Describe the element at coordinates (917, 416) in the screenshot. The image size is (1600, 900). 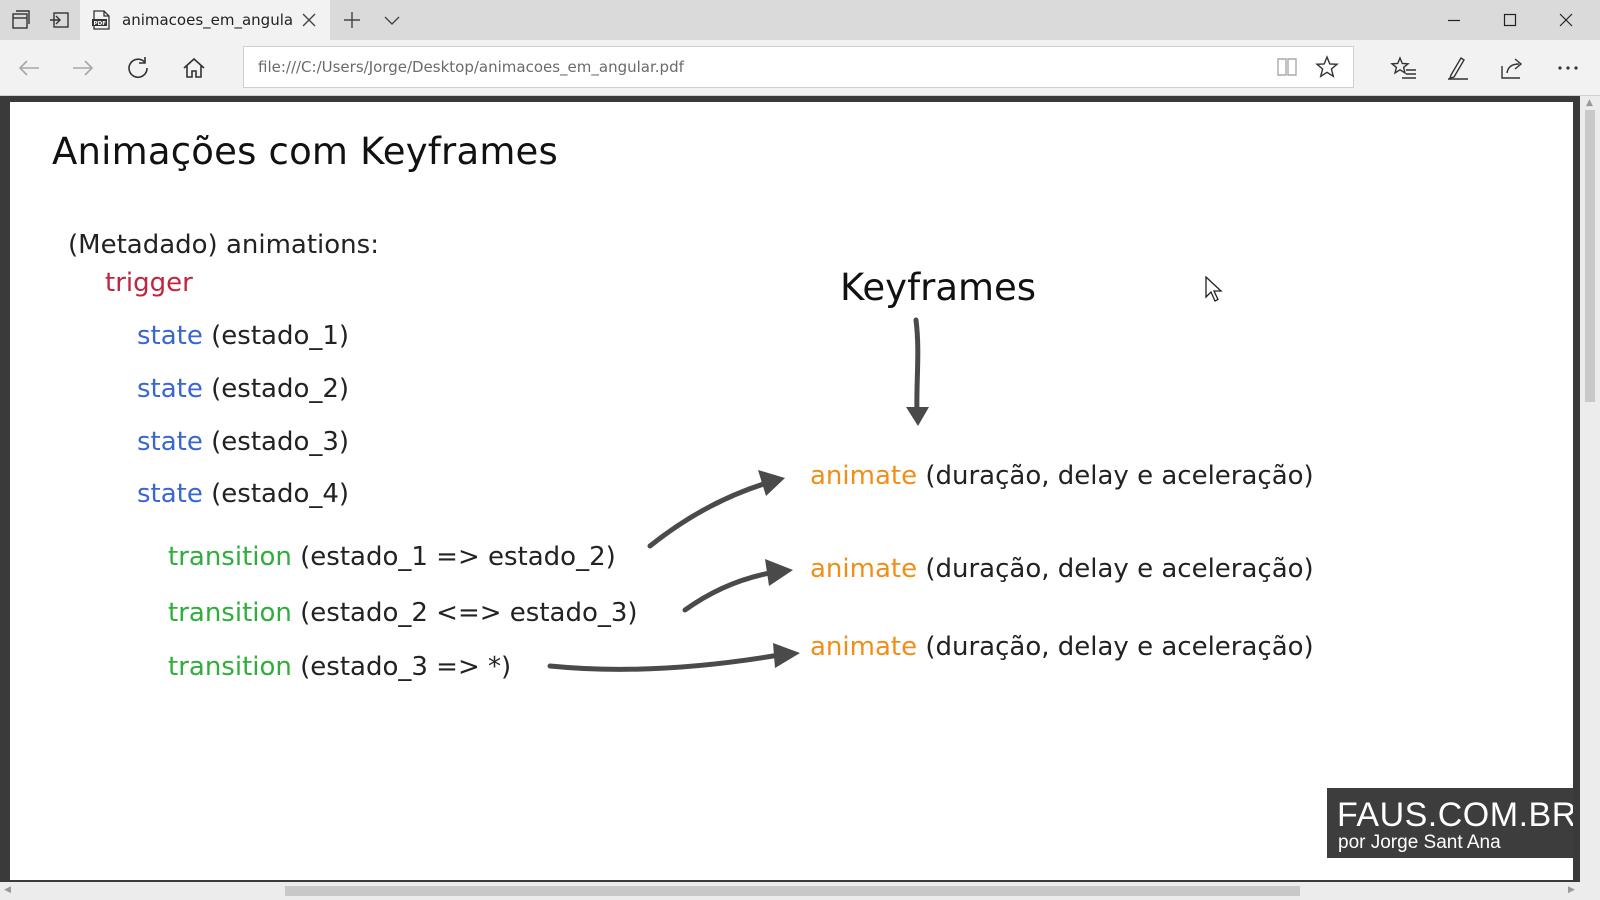
I see `arrowhead-down` at that location.